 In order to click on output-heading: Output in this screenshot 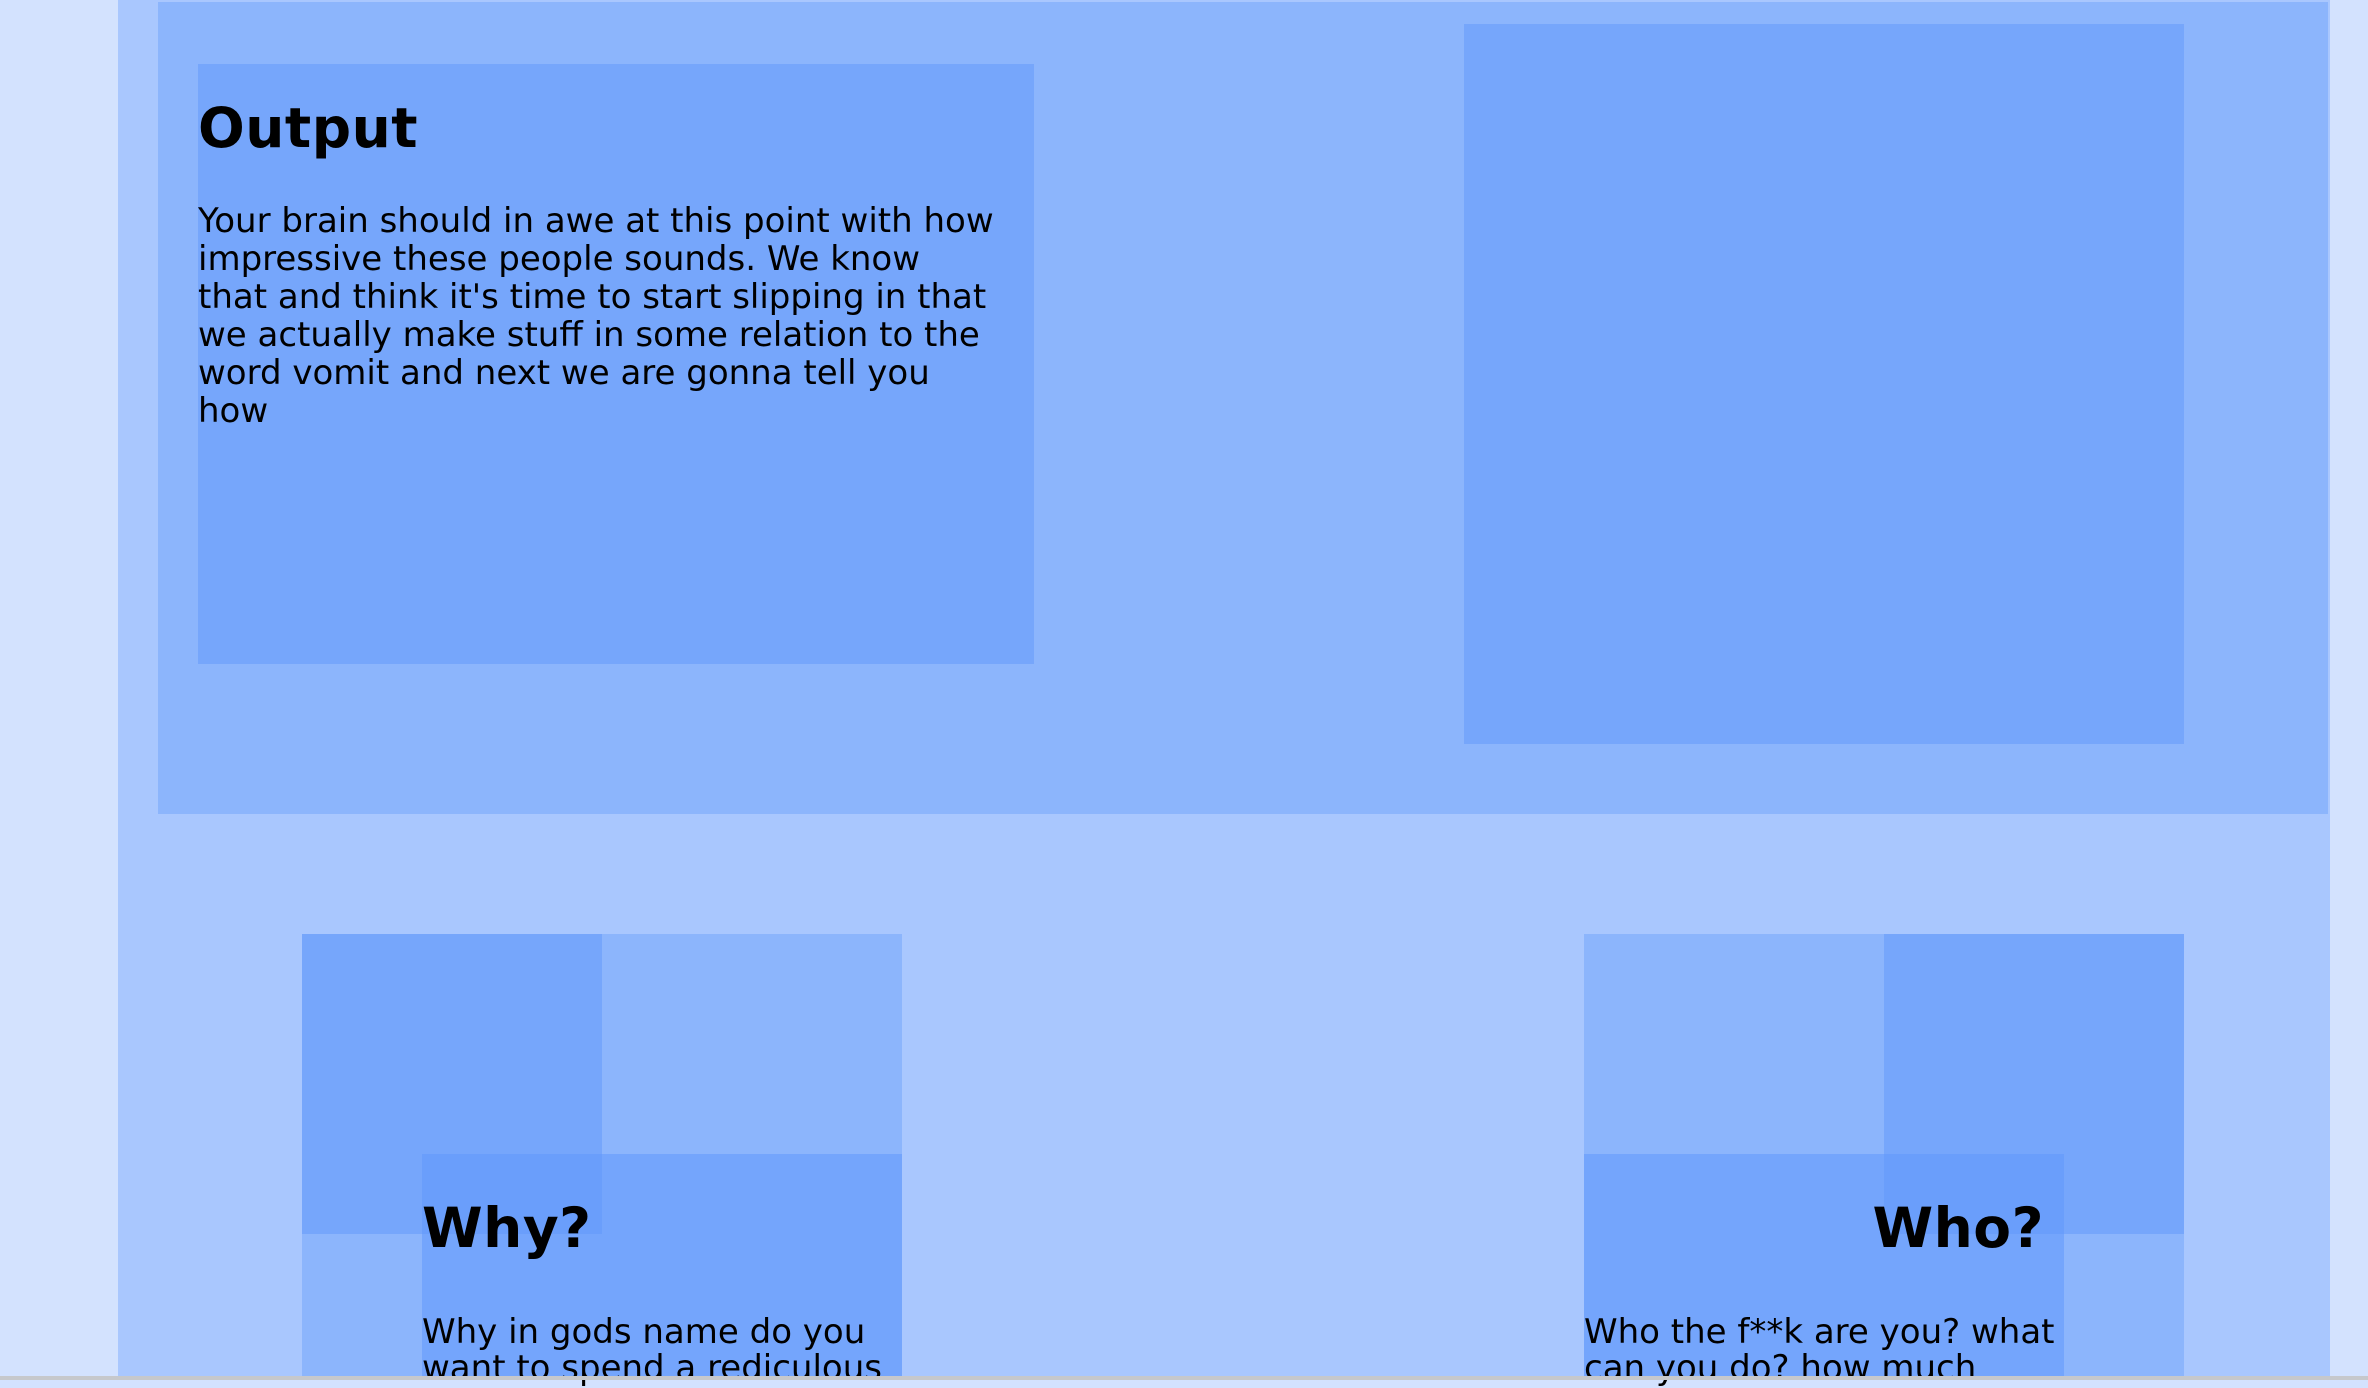, I will do `click(308, 128)`.